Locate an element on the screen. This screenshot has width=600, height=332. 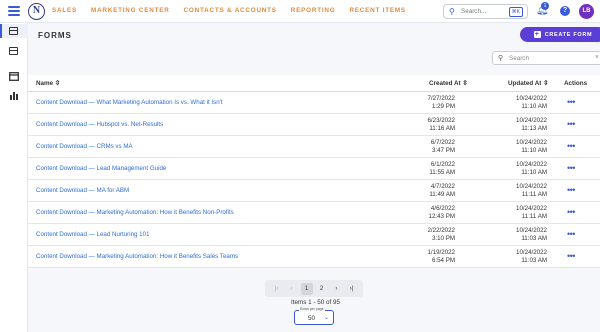
rows-per-page-select: Rows per page 50 ⌄ is located at coordinates (314, 316).